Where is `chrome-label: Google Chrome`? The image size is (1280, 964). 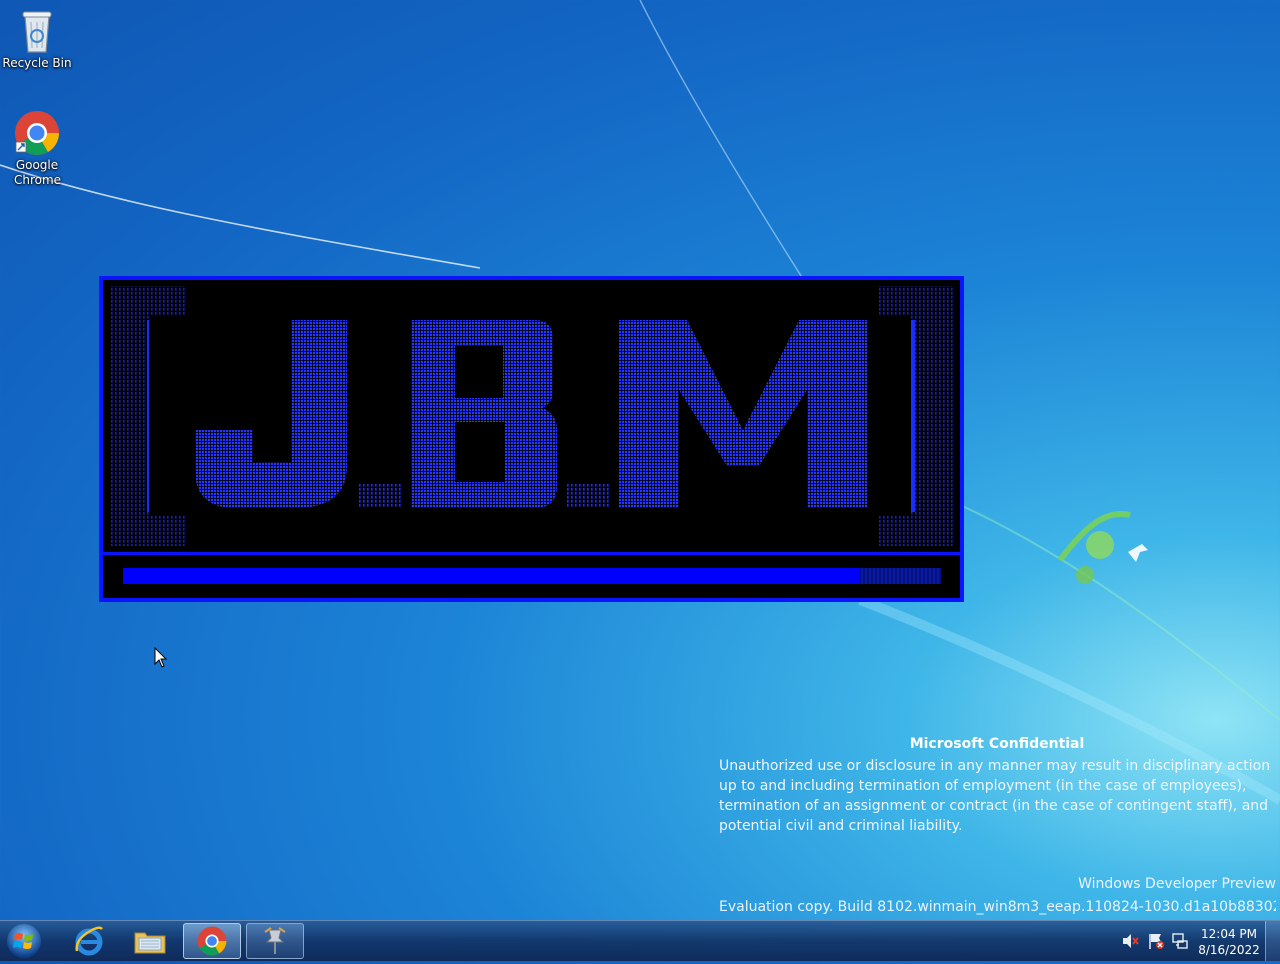
chrome-label: Google Chrome is located at coordinates (38, 172).